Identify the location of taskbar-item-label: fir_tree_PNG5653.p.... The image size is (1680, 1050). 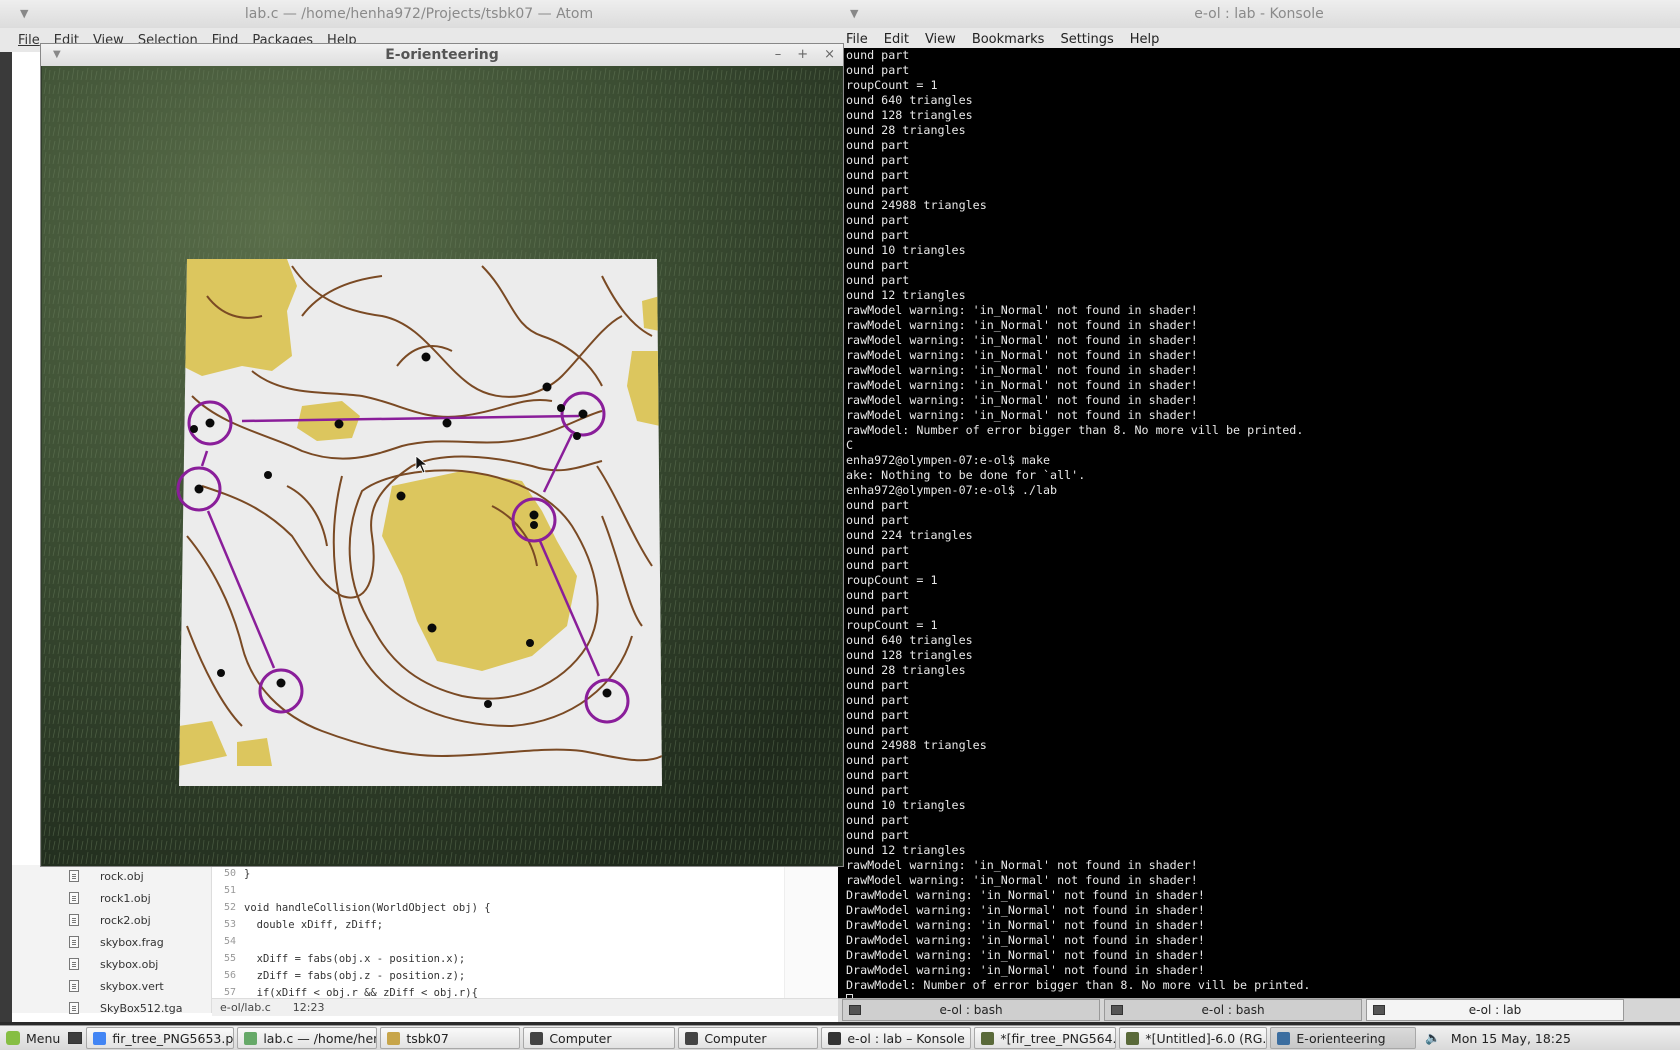
(173, 1038).